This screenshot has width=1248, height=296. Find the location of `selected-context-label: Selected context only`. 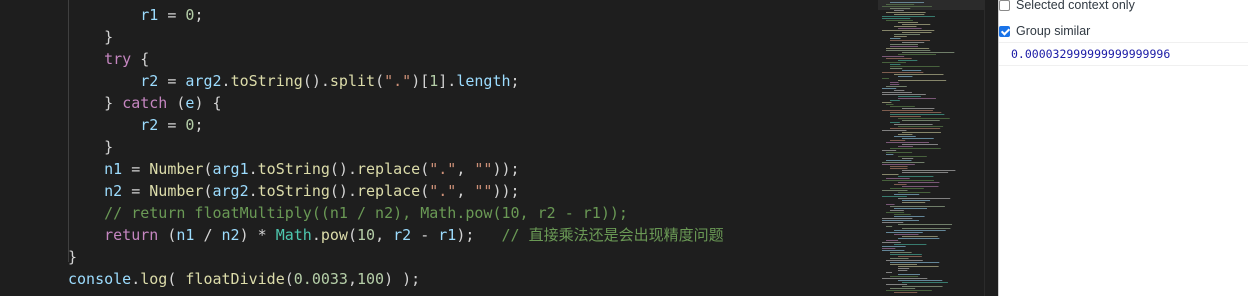

selected-context-label: Selected context only is located at coordinates (1075, 6).